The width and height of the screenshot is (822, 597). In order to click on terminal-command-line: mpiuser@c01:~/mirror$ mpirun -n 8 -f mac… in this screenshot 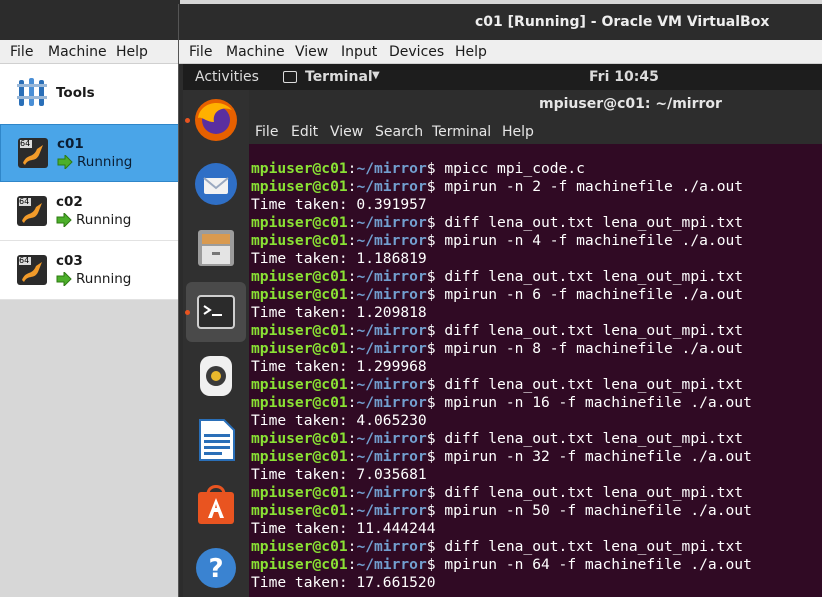, I will do `click(536, 349)`.